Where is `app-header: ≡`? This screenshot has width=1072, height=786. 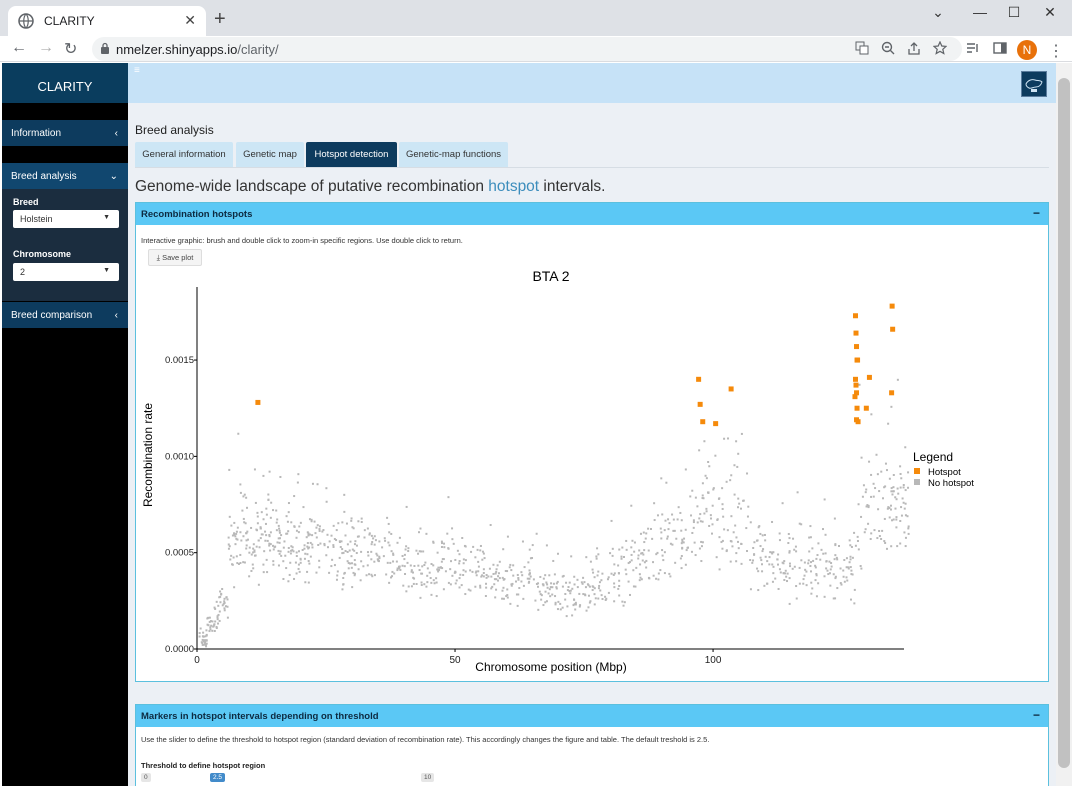 app-header: ≡ is located at coordinates (592, 83).